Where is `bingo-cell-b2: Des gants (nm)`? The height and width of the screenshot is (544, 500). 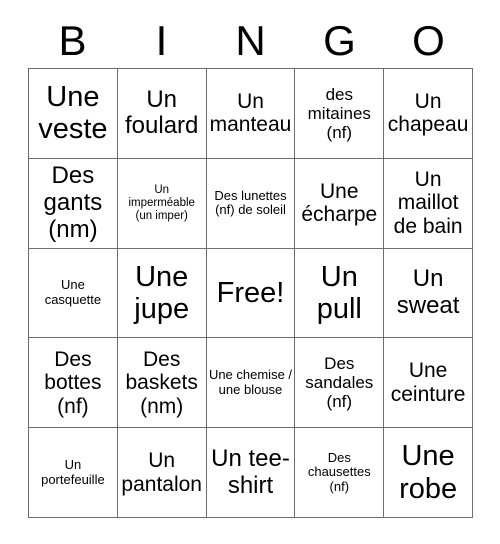
bingo-cell-b2: Des gants (nm) is located at coordinates (73, 203).